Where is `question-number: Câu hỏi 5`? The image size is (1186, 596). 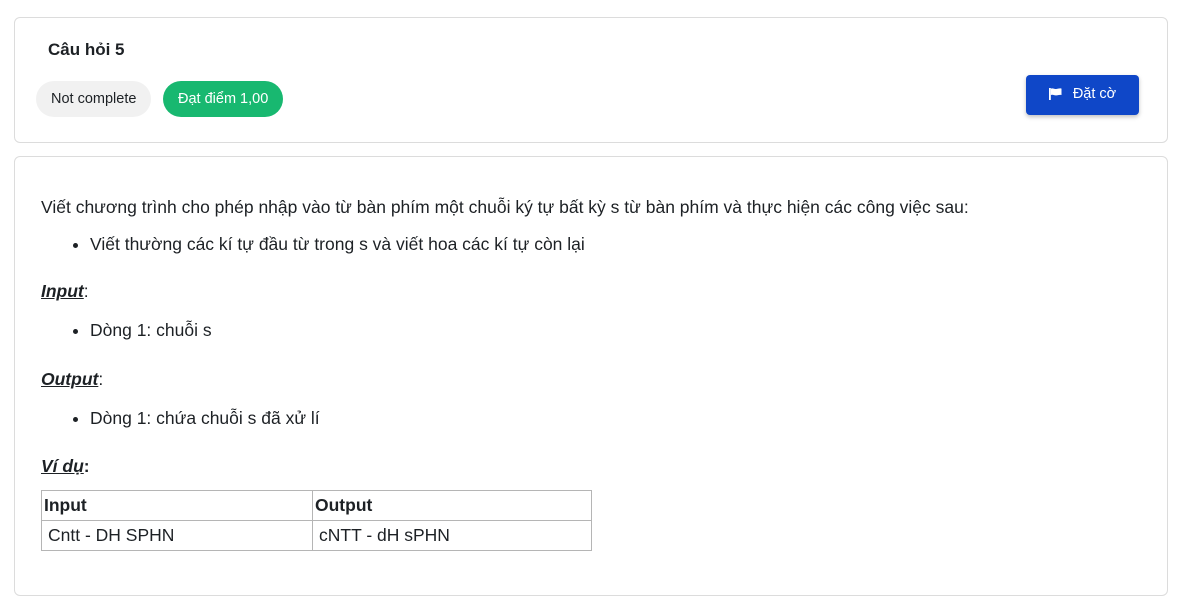 question-number: Câu hỏi 5 is located at coordinates (86, 49).